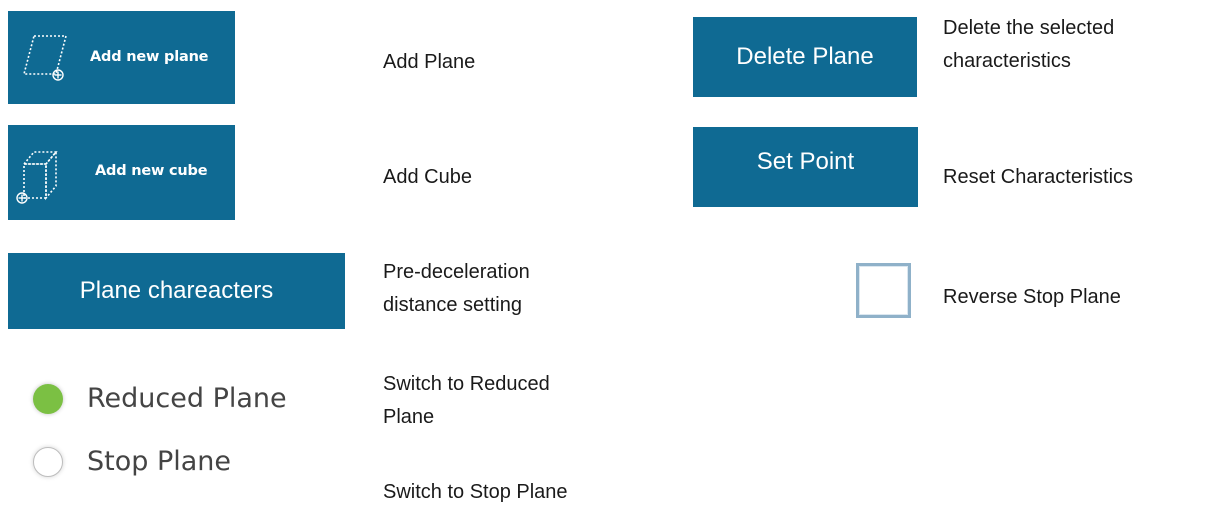  I want to click on plane-characters-label: Plane chareacters, so click(176, 290).